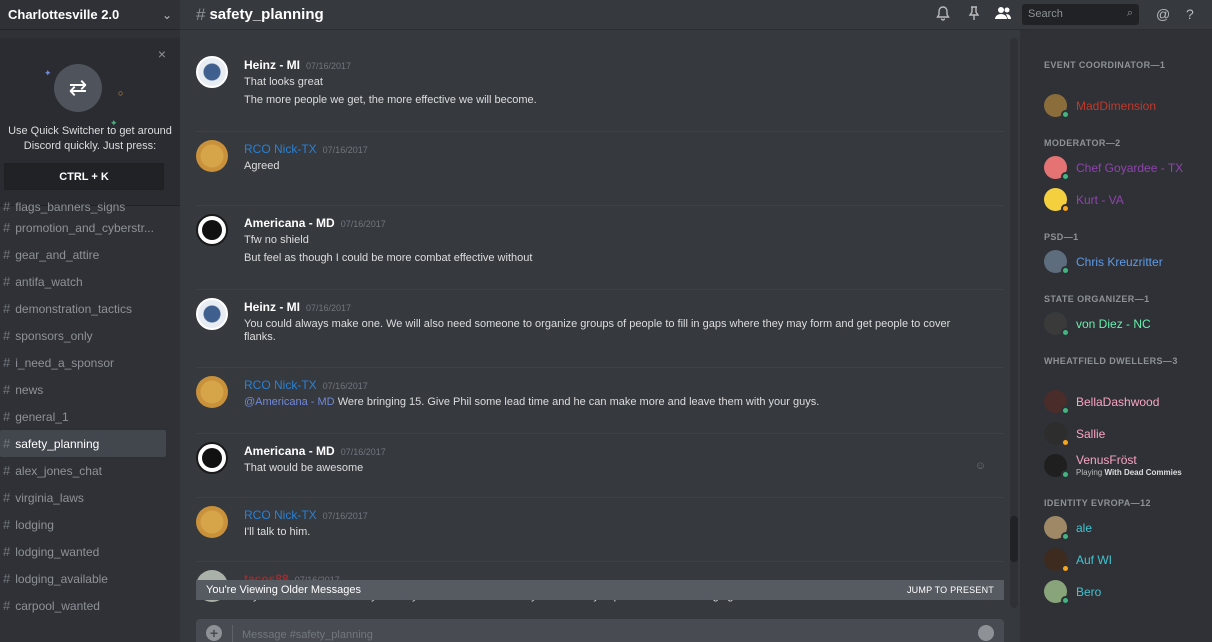  Describe the element at coordinates (289, 402) in the screenshot. I see `user-mention: @Americana - MD` at that location.